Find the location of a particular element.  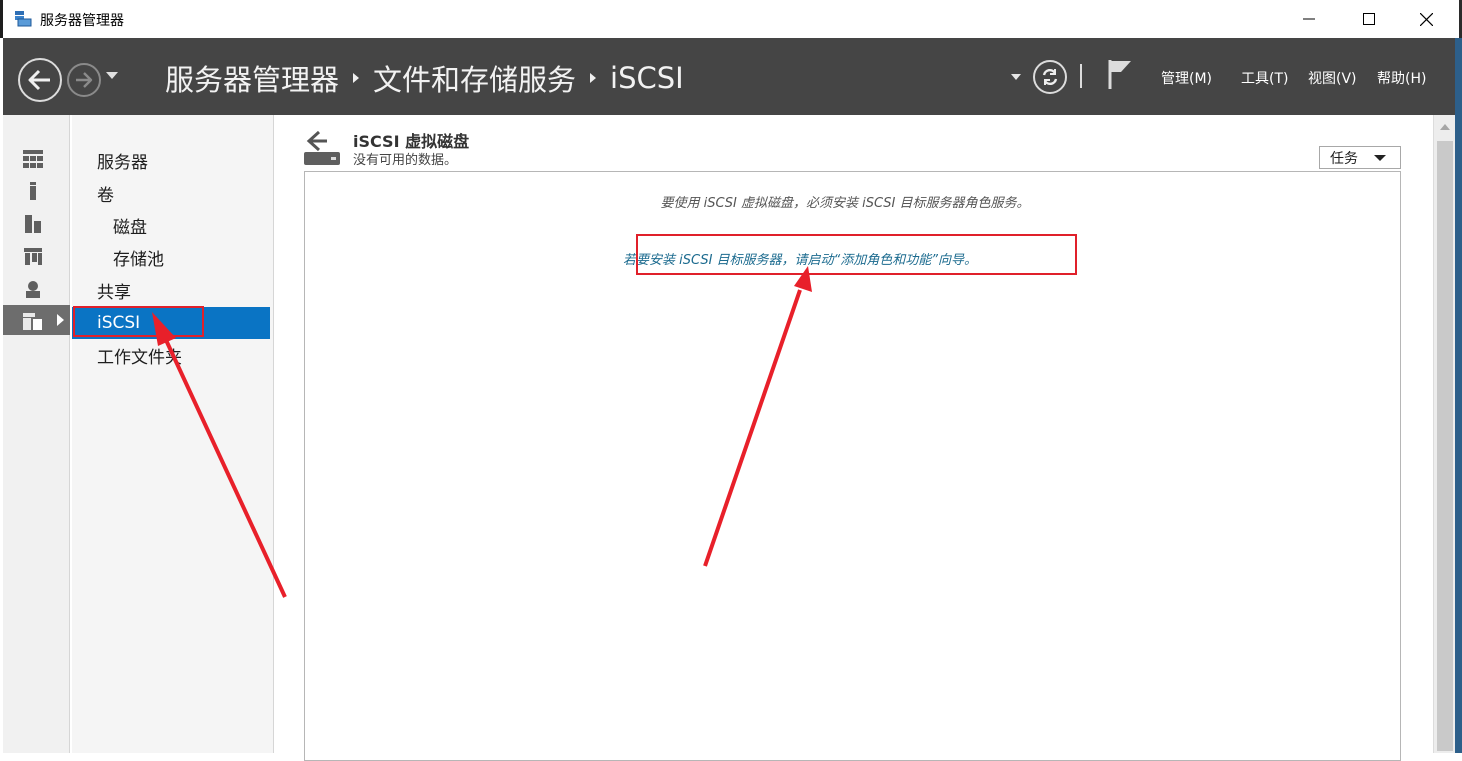

icon-rail is located at coordinates (36, 434).